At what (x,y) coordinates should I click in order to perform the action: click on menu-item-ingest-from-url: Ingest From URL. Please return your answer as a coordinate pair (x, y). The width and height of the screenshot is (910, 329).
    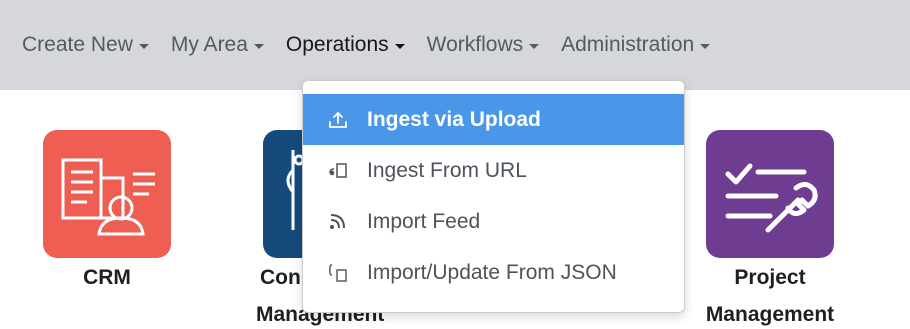
    Looking at the image, I should click on (493, 170).